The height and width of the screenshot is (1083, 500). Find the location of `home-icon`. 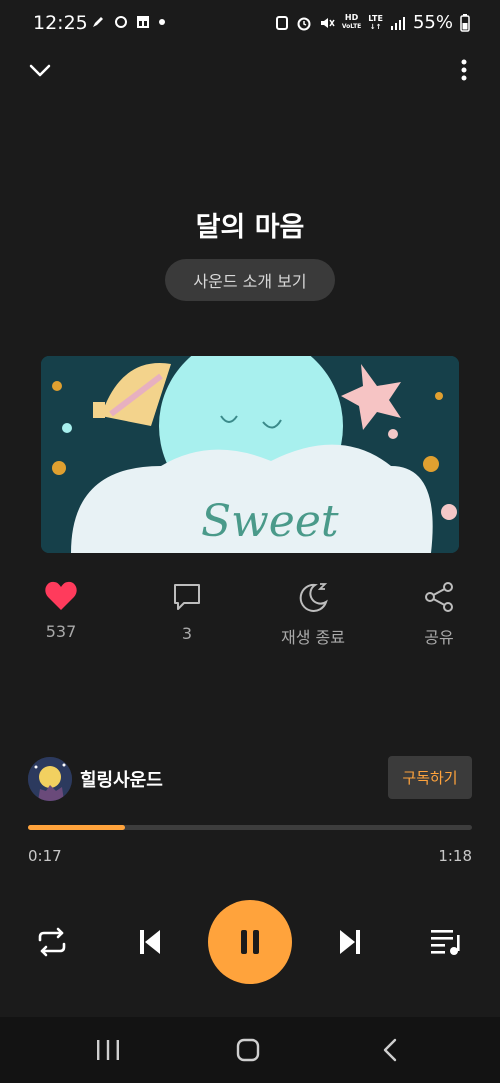

home-icon is located at coordinates (248, 1050).